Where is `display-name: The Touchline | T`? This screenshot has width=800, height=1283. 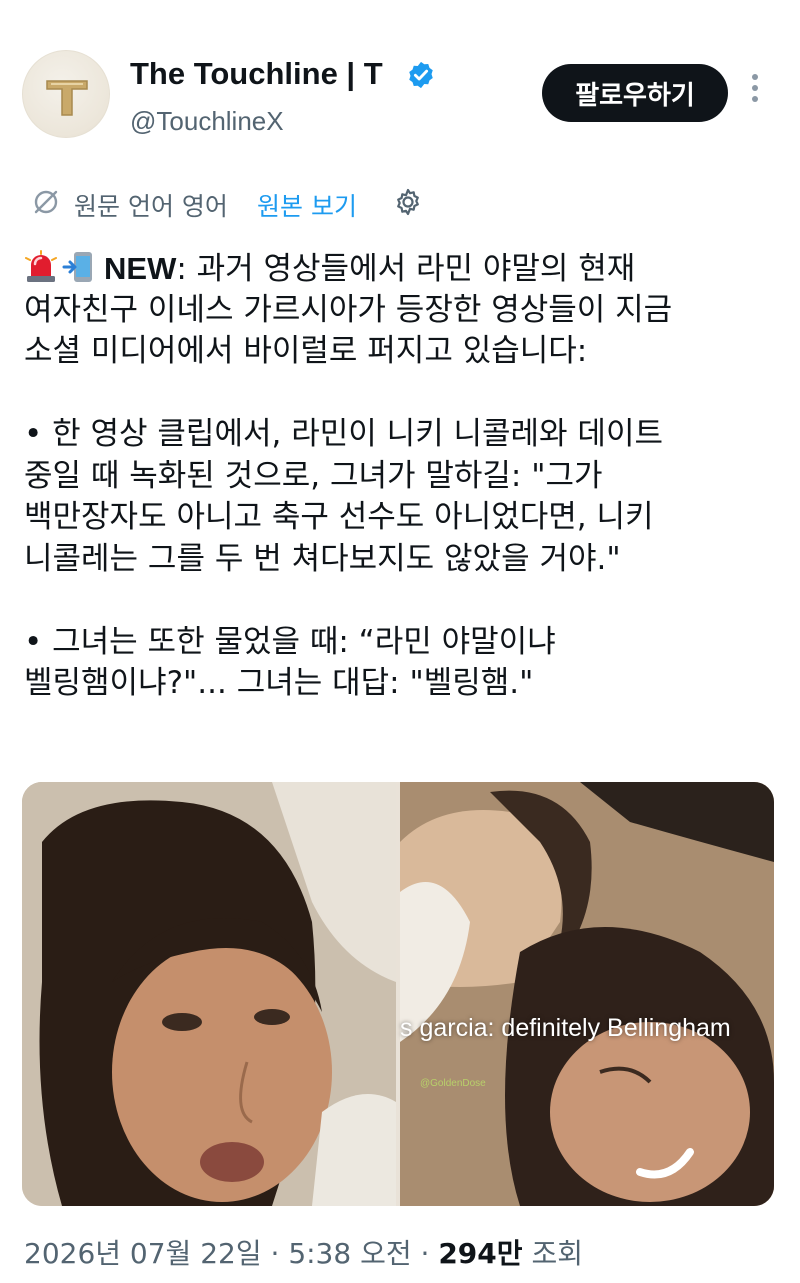
display-name: The Touchline | T is located at coordinates (256, 74).